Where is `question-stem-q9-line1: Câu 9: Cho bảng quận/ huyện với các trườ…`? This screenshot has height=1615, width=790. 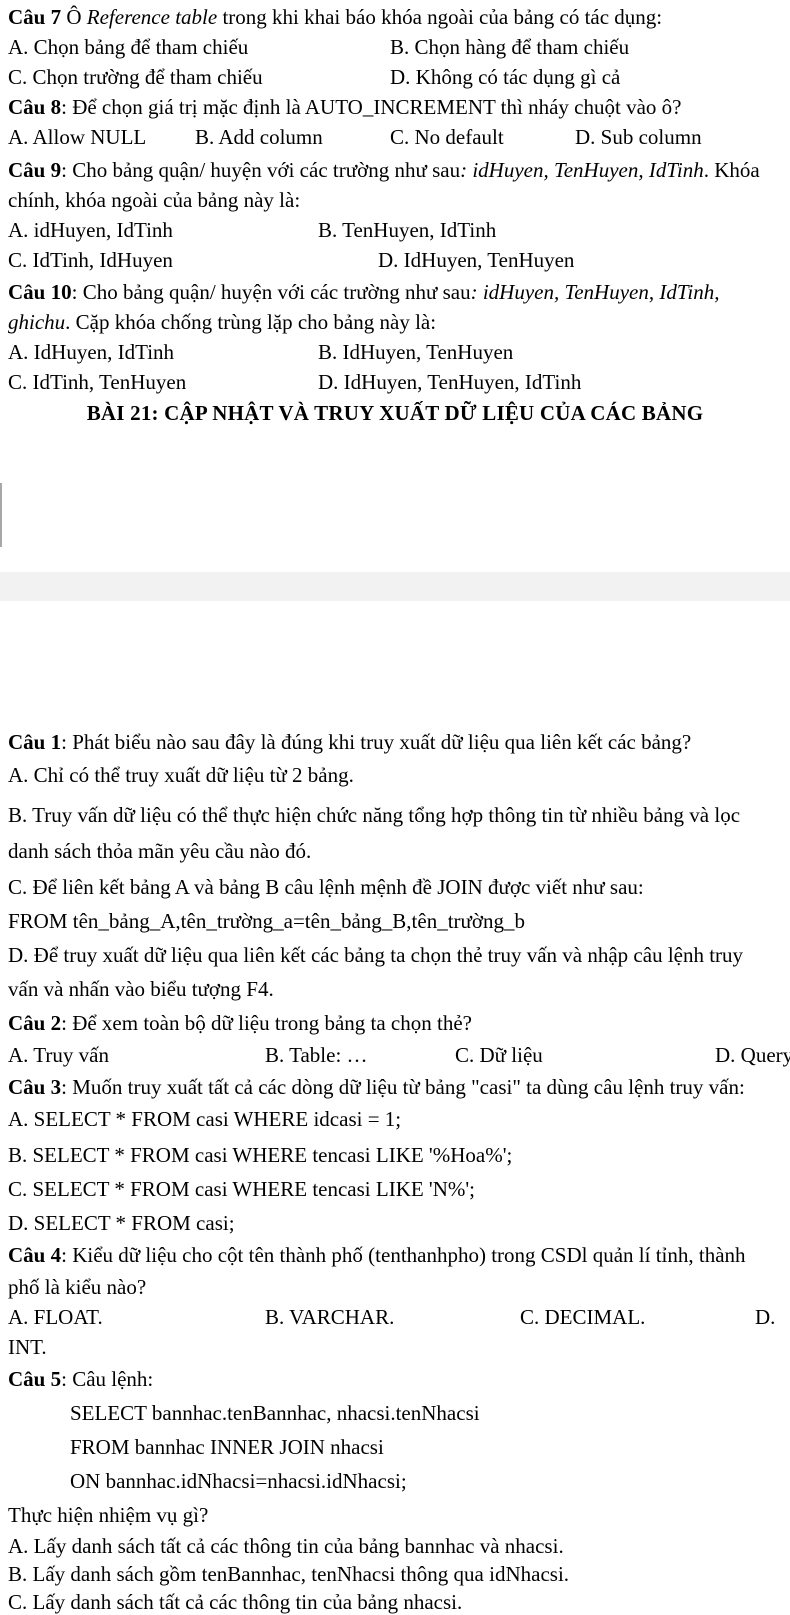
question-stem-q9-line1: Câu 9: Cho bảng quận/ huyện với các trườ… is located at coordinates (384, 170).